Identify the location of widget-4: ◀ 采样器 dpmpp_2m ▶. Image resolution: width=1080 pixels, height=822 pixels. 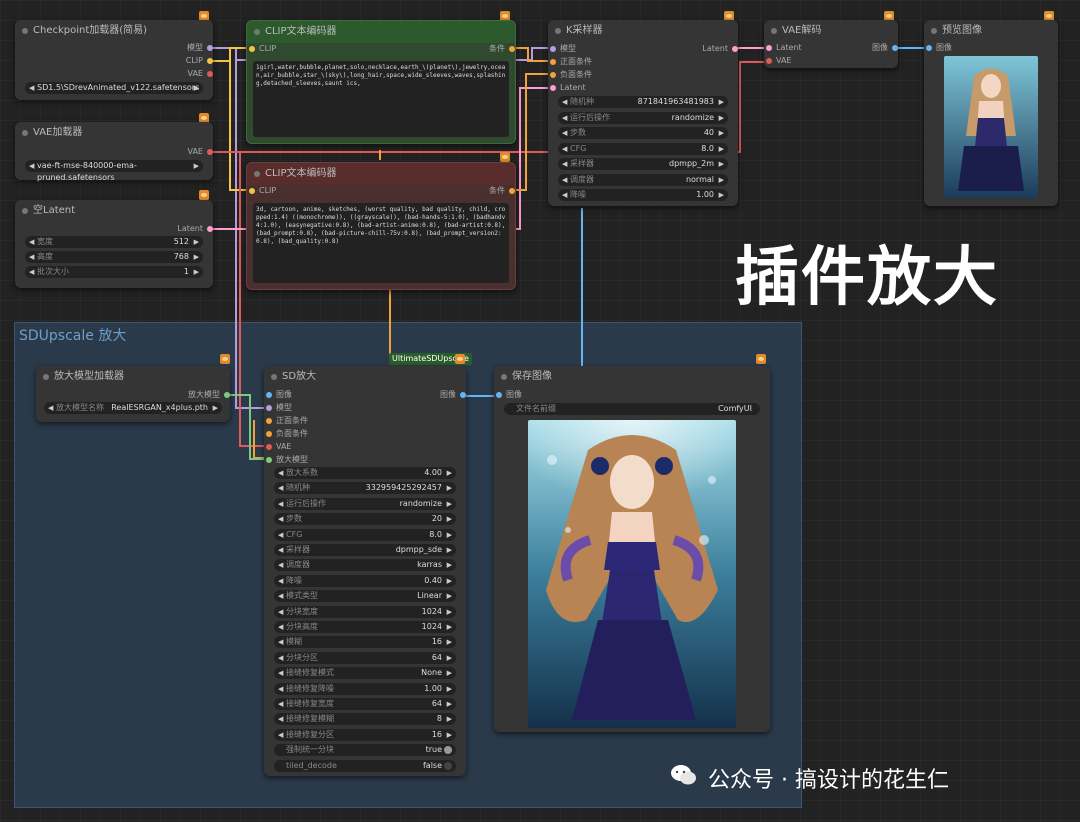
(643, 164).